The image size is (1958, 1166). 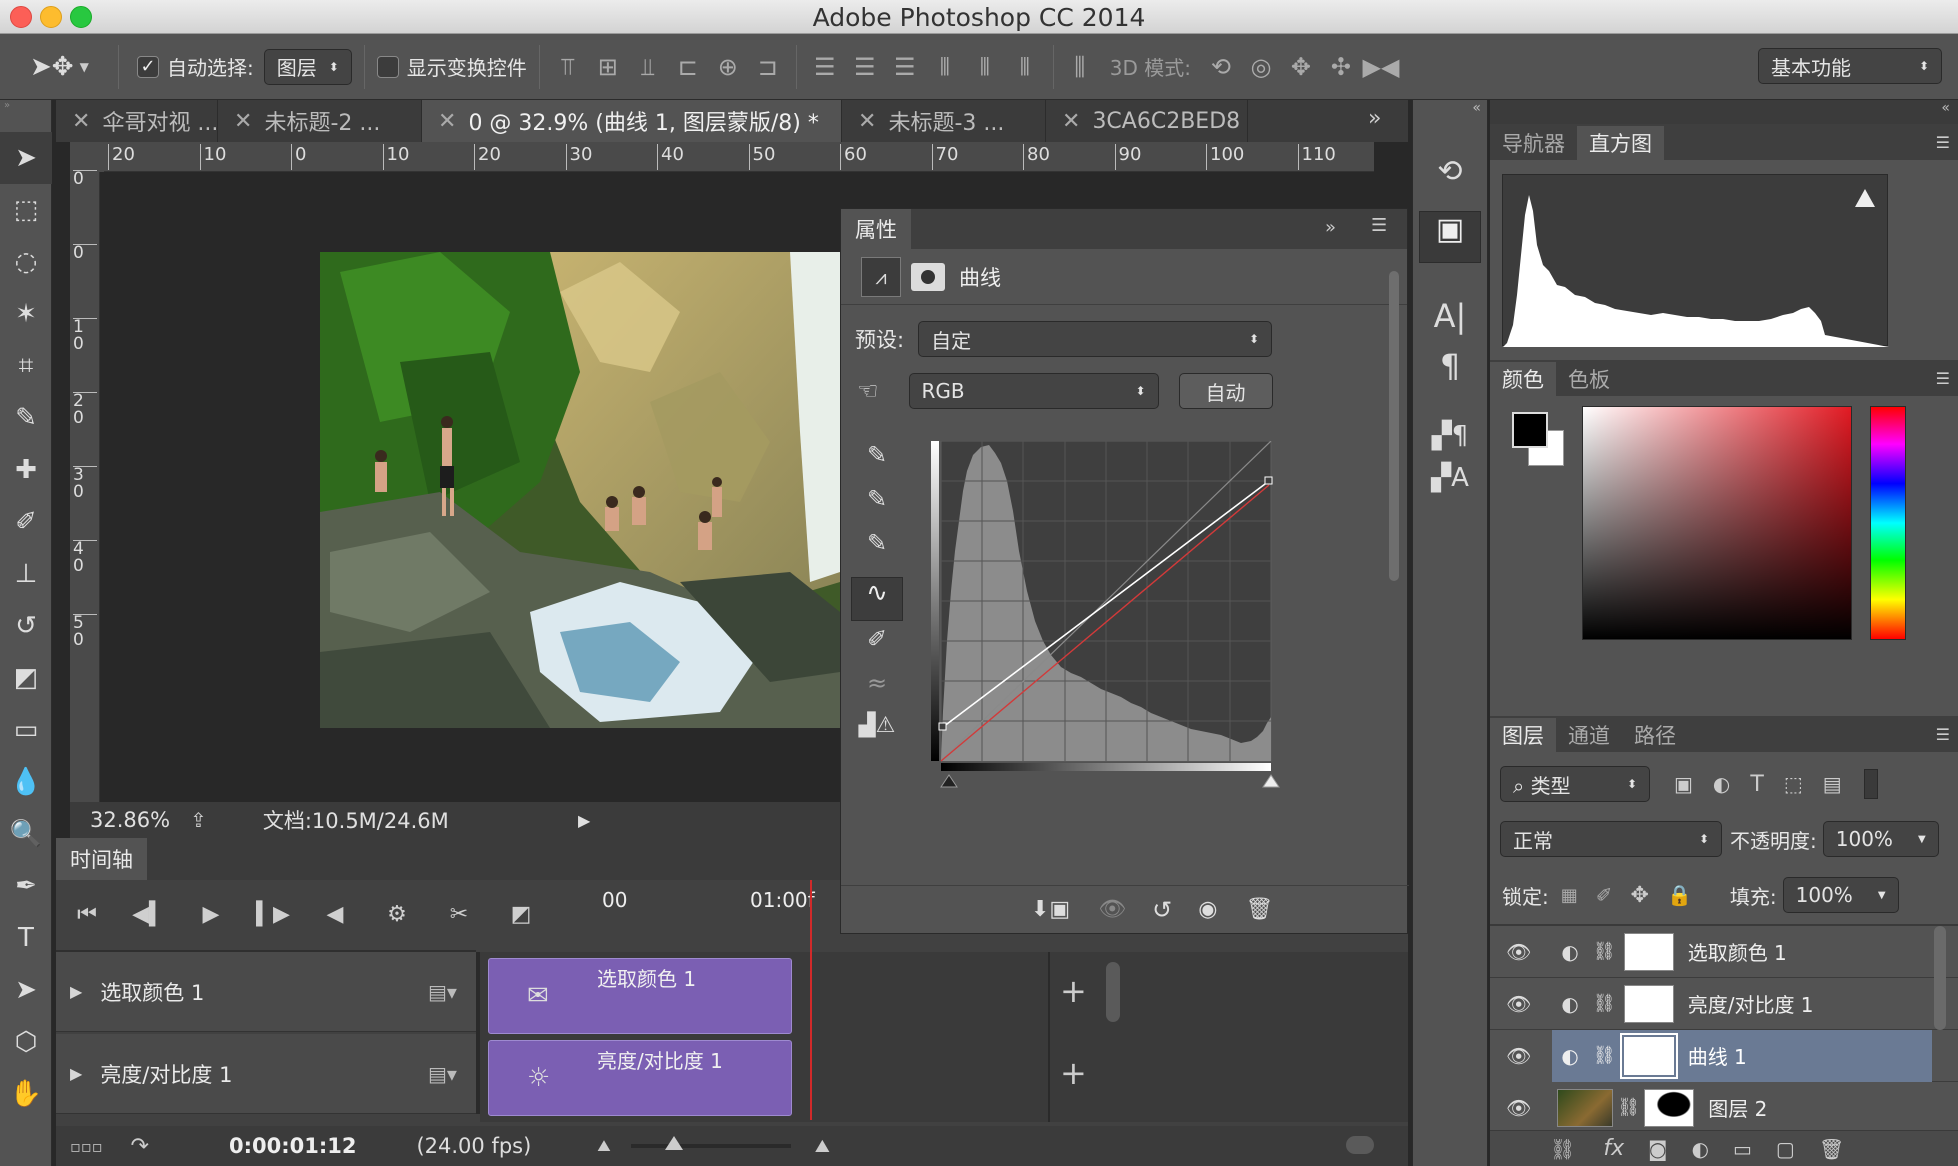 I want to click on channel-select: RGB ⬍, so click(x=1033, y=391).